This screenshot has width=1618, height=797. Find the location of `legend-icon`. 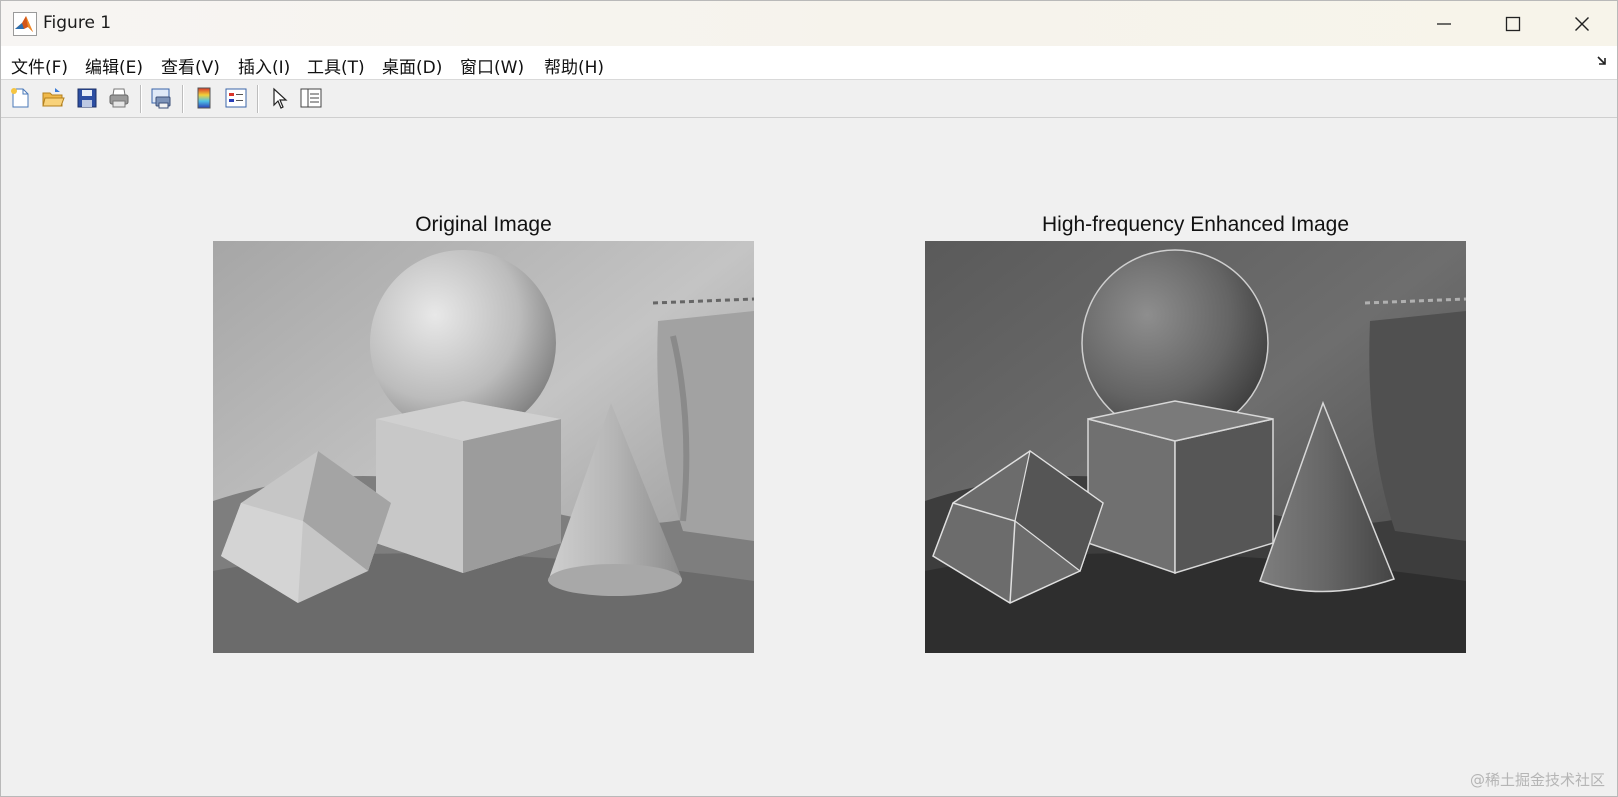

legend-icon is located at coordinates (236, 98).